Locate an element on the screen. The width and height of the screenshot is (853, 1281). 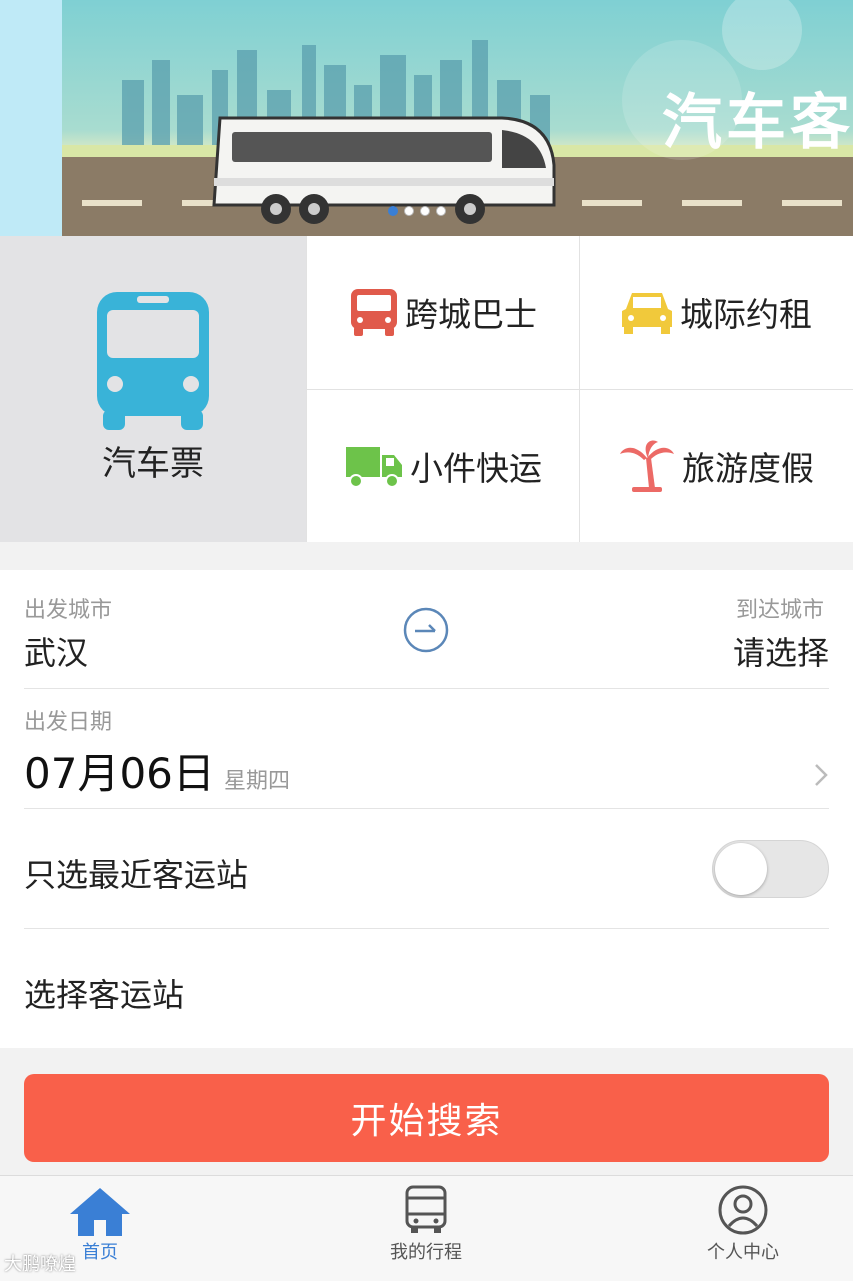
bottom-tab-bar: 首页 我的行程 个人中心 is located at coordinates (426, 1228).